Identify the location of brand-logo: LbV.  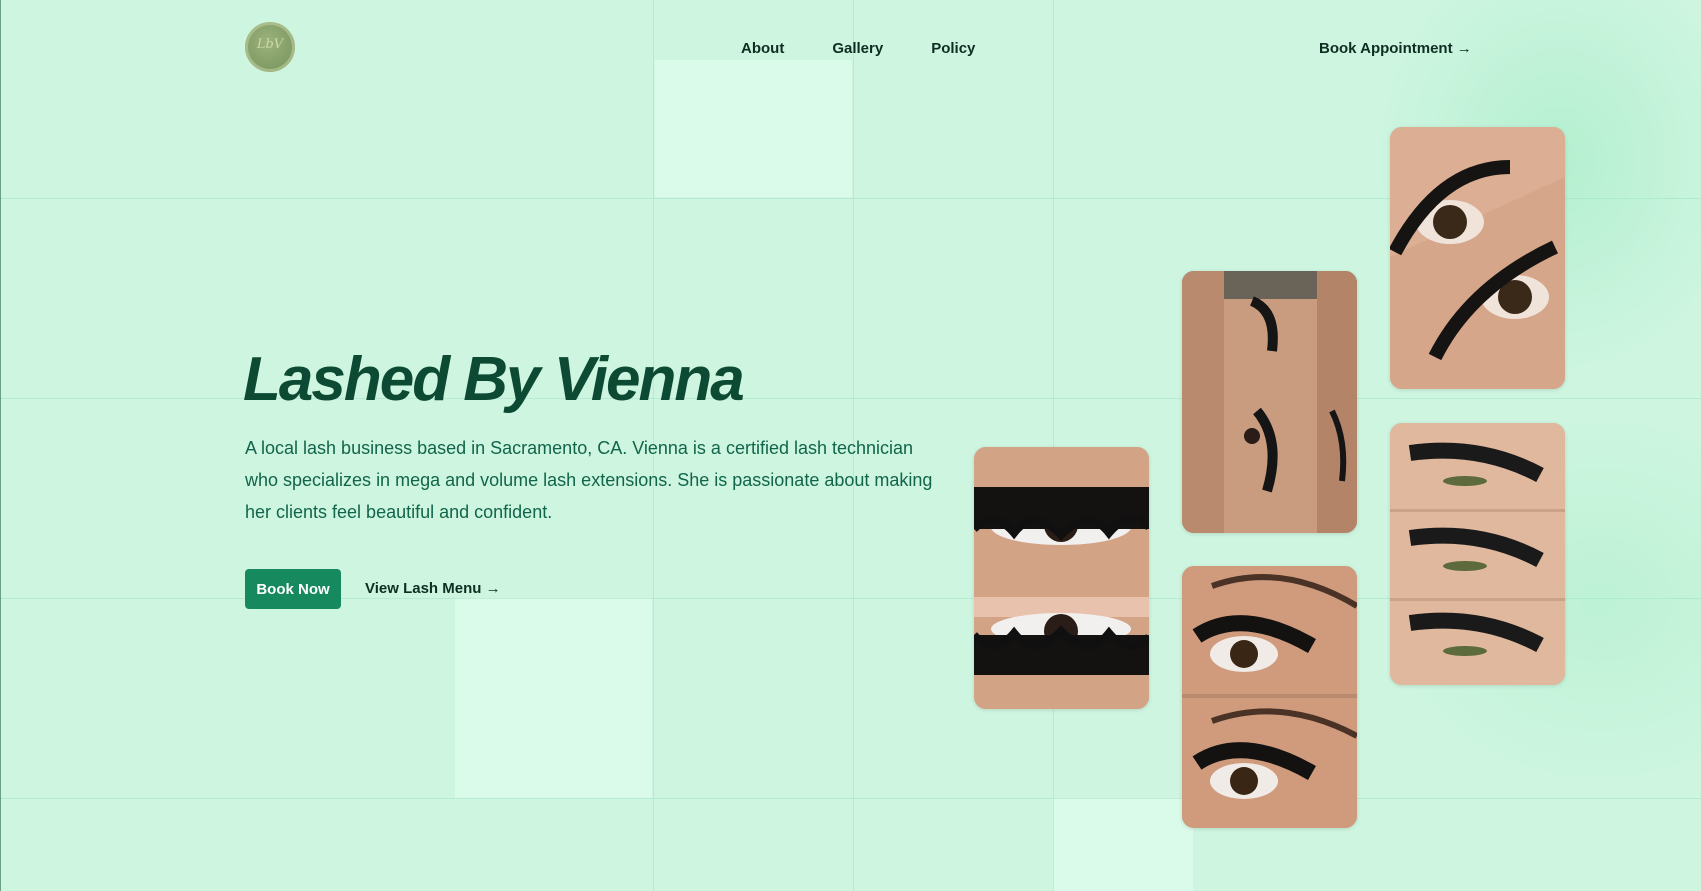
(270, 47).